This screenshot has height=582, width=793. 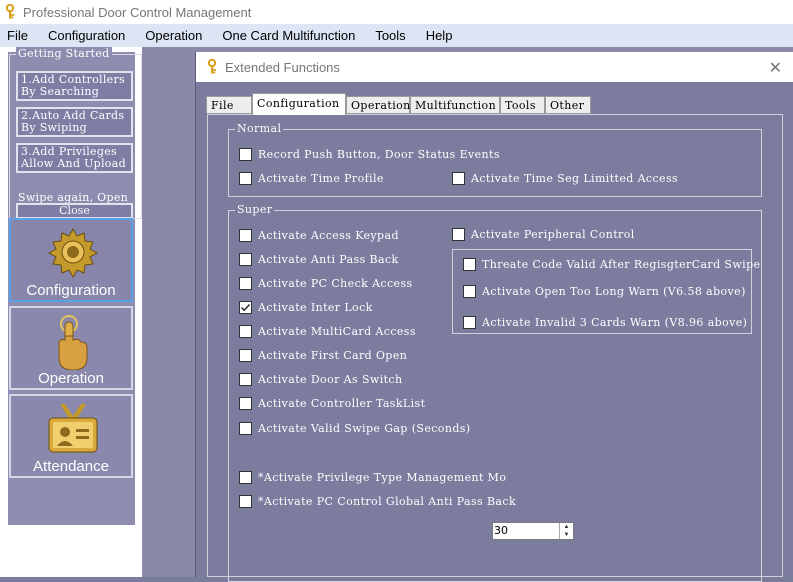 What do you see at coordinates (86, 35) in the screenshot?
I see `menu-configuration: Configuration` at bounding box center [86, 35].